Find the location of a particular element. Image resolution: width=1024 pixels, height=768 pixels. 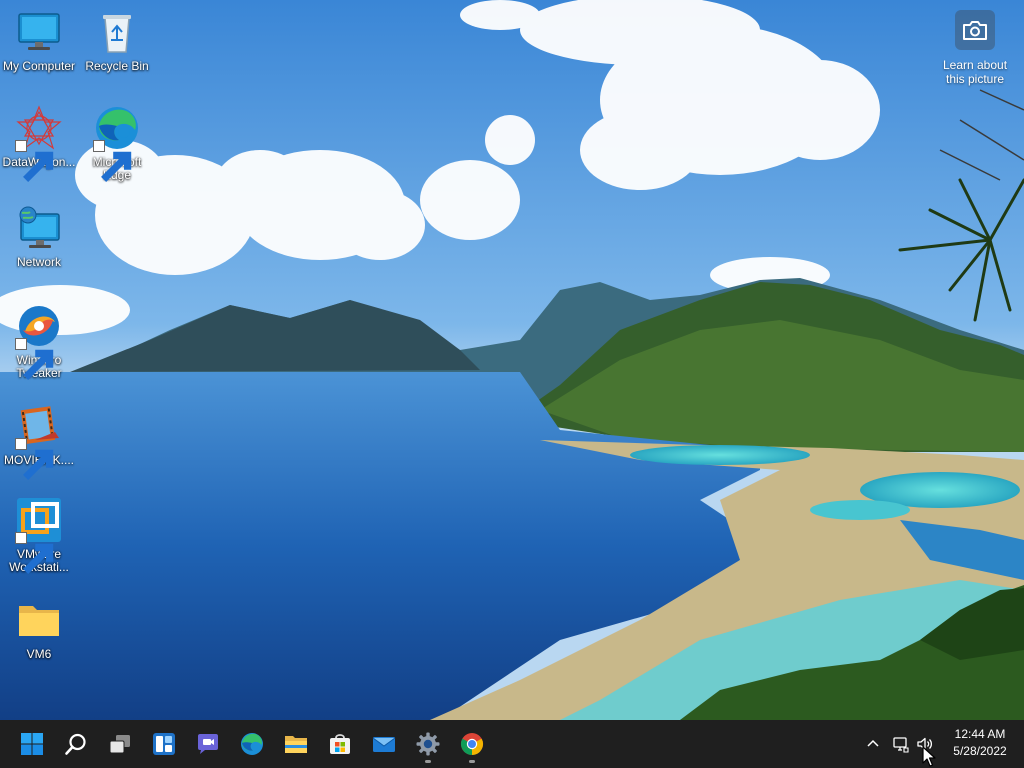

desktop-icon-winaero-tweaker: Winaero Tweaker is located at coordinates (39, 341).